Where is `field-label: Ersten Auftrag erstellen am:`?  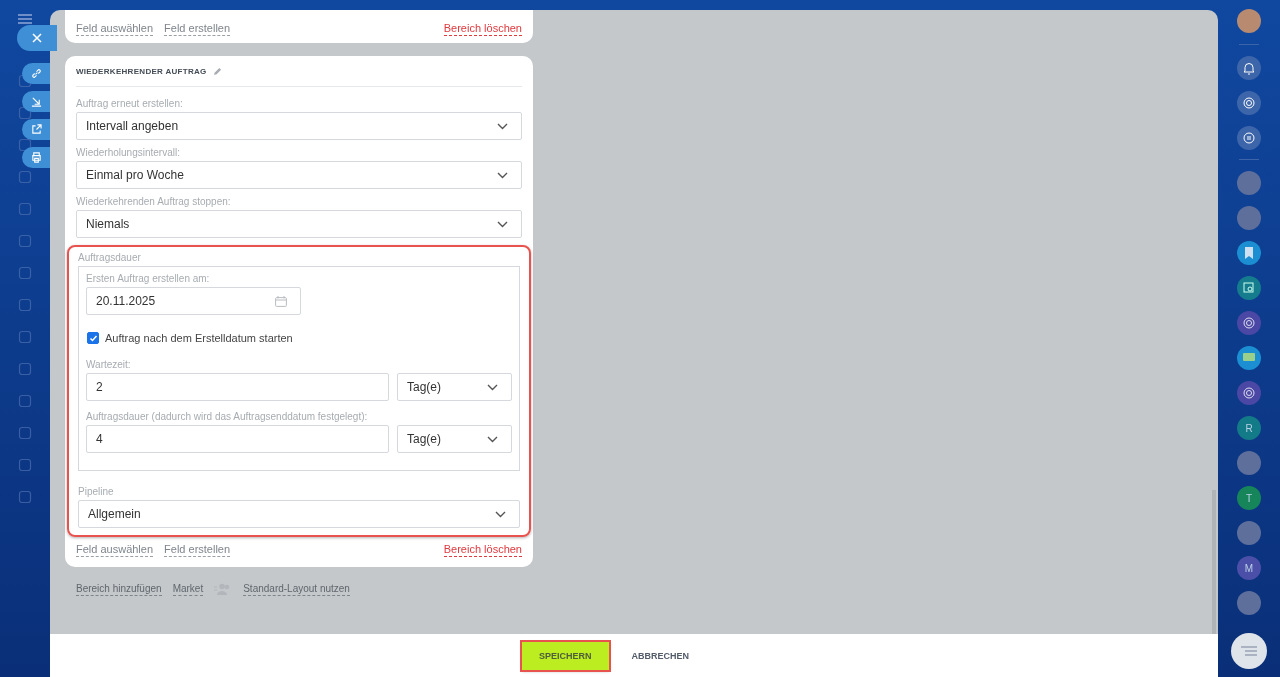
field-label: Ersten Auftrag erstellen am: is located at coordinates (148, 278).